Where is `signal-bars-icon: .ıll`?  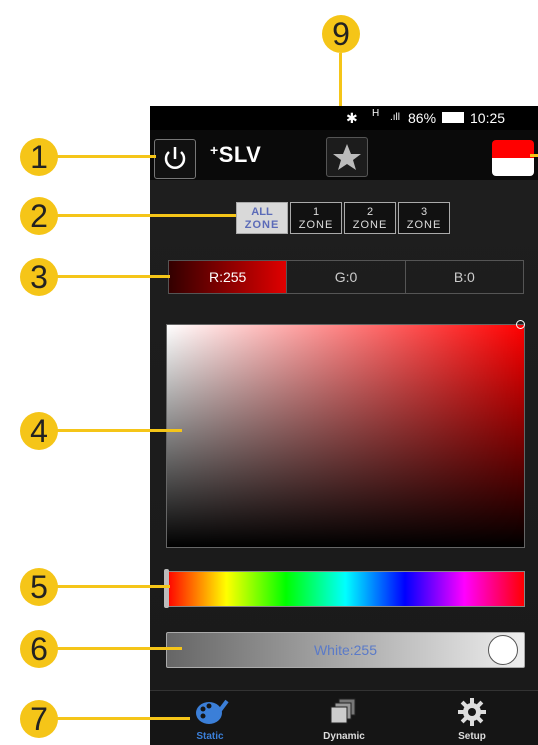 signal-bars-icon: .ıll is located at coordinates (395, 117).